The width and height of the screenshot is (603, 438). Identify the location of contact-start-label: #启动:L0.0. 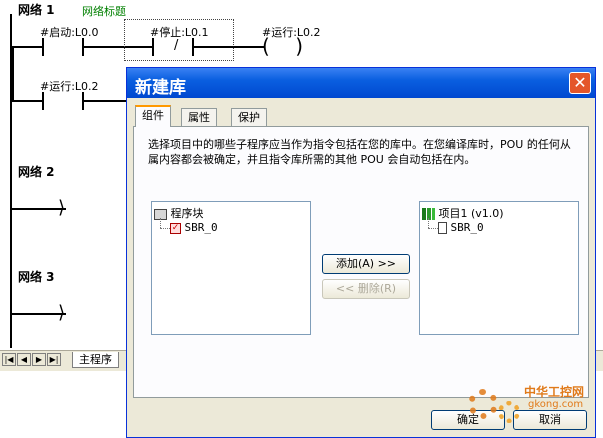
(69, 32).